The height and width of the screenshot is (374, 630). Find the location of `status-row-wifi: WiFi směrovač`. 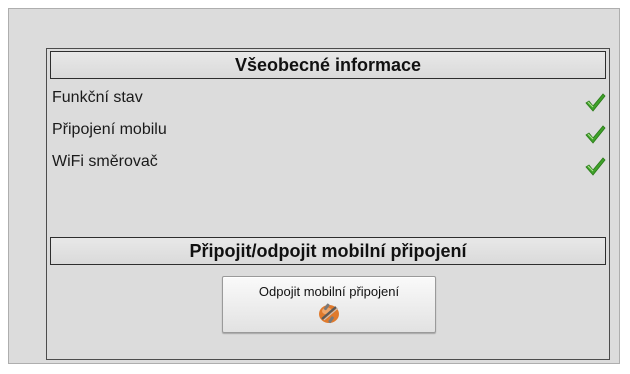

status-row-wifi: WiFi směrovač is located at coordinates (330, 165).